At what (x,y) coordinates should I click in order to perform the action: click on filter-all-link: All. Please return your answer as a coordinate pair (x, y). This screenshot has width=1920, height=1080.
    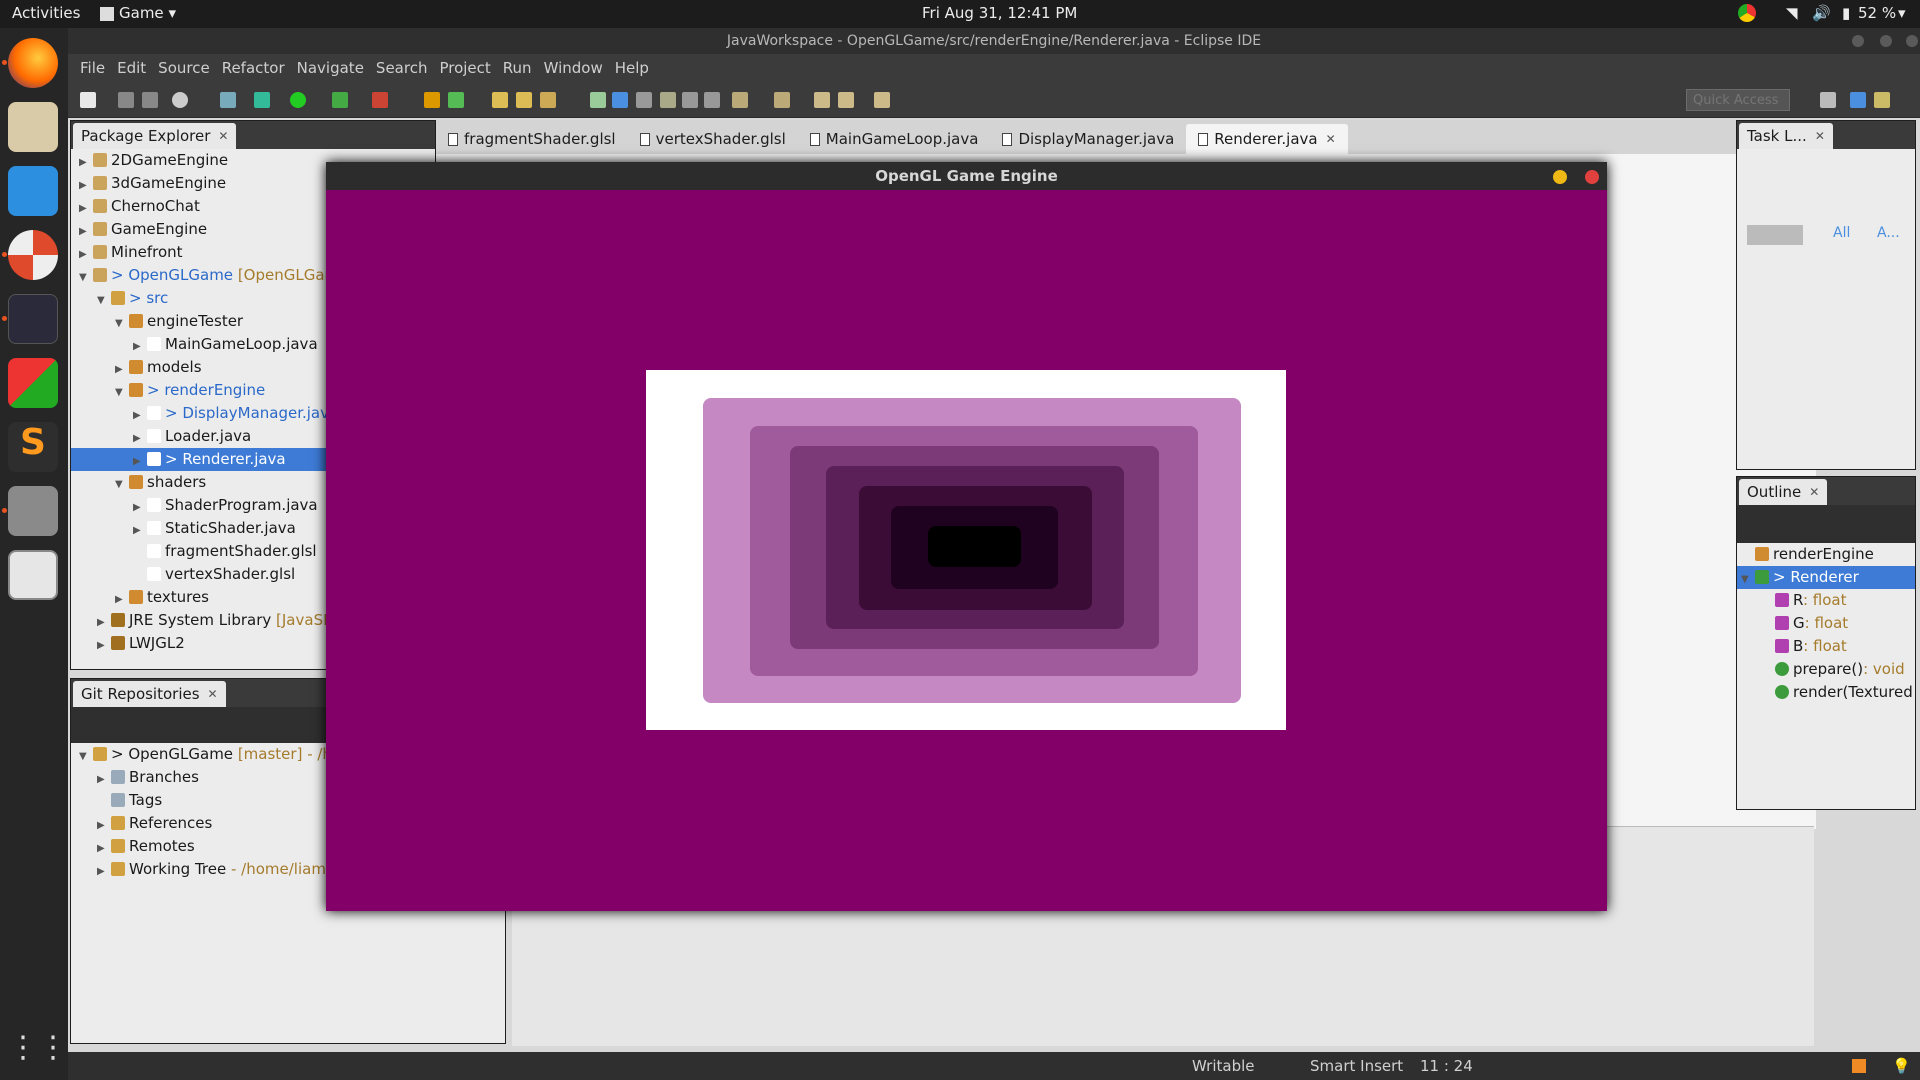
    Looking at the image, I should click on (1841, 233).